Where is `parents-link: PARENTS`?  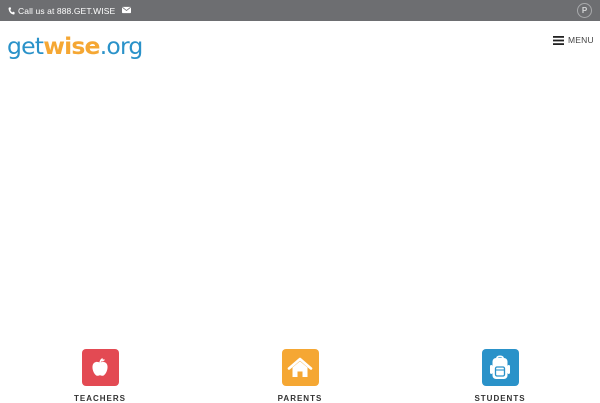
parents-link: PARENTS is located at coordinates (300, 376).